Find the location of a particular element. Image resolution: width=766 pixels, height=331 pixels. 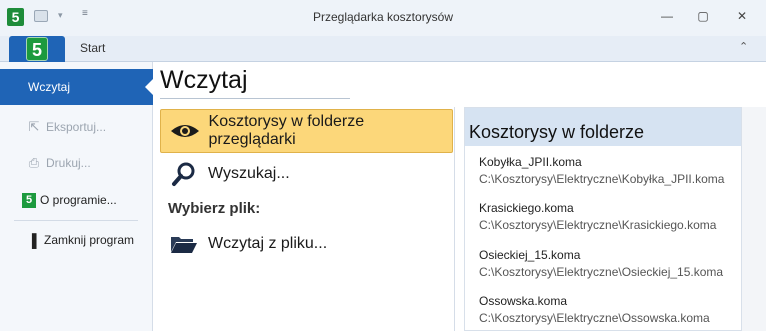

collapse-ribbon-icon: ⌃ is located at coordinates (743, 46).